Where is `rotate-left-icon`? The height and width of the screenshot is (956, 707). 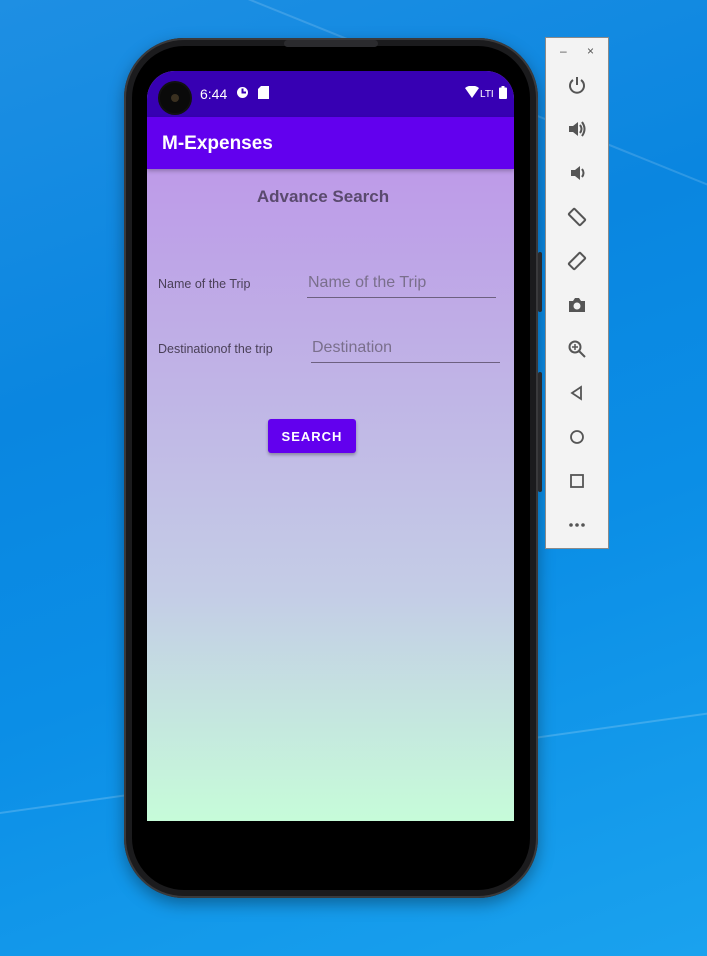 rotate-left-icon is located at coordinates (577, 217).